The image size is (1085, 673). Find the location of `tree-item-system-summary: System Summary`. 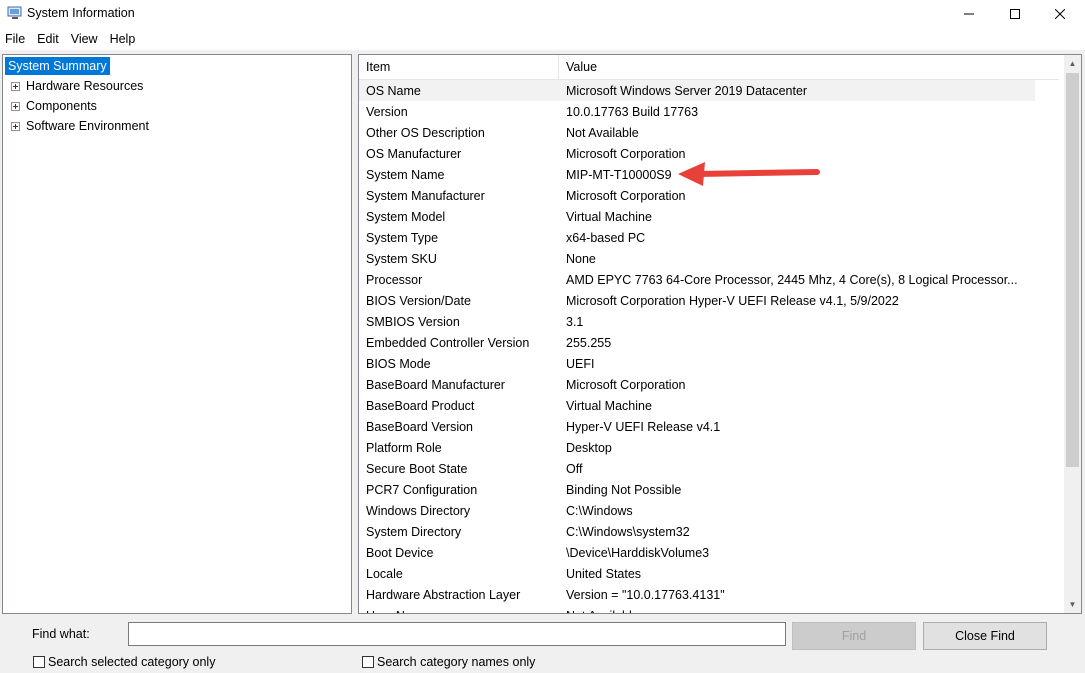

tree-item-system-summary: System Summary is located at coordinates (57, 66).